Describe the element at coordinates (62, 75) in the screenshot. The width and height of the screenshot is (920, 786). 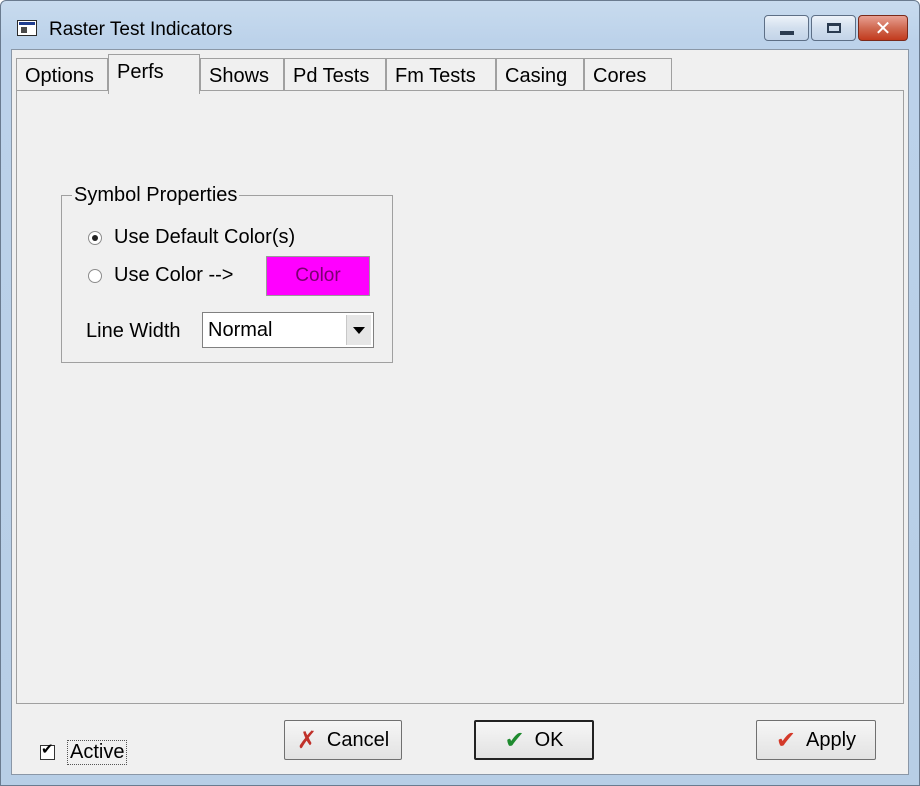
I see `tab-options: Options` at that location.